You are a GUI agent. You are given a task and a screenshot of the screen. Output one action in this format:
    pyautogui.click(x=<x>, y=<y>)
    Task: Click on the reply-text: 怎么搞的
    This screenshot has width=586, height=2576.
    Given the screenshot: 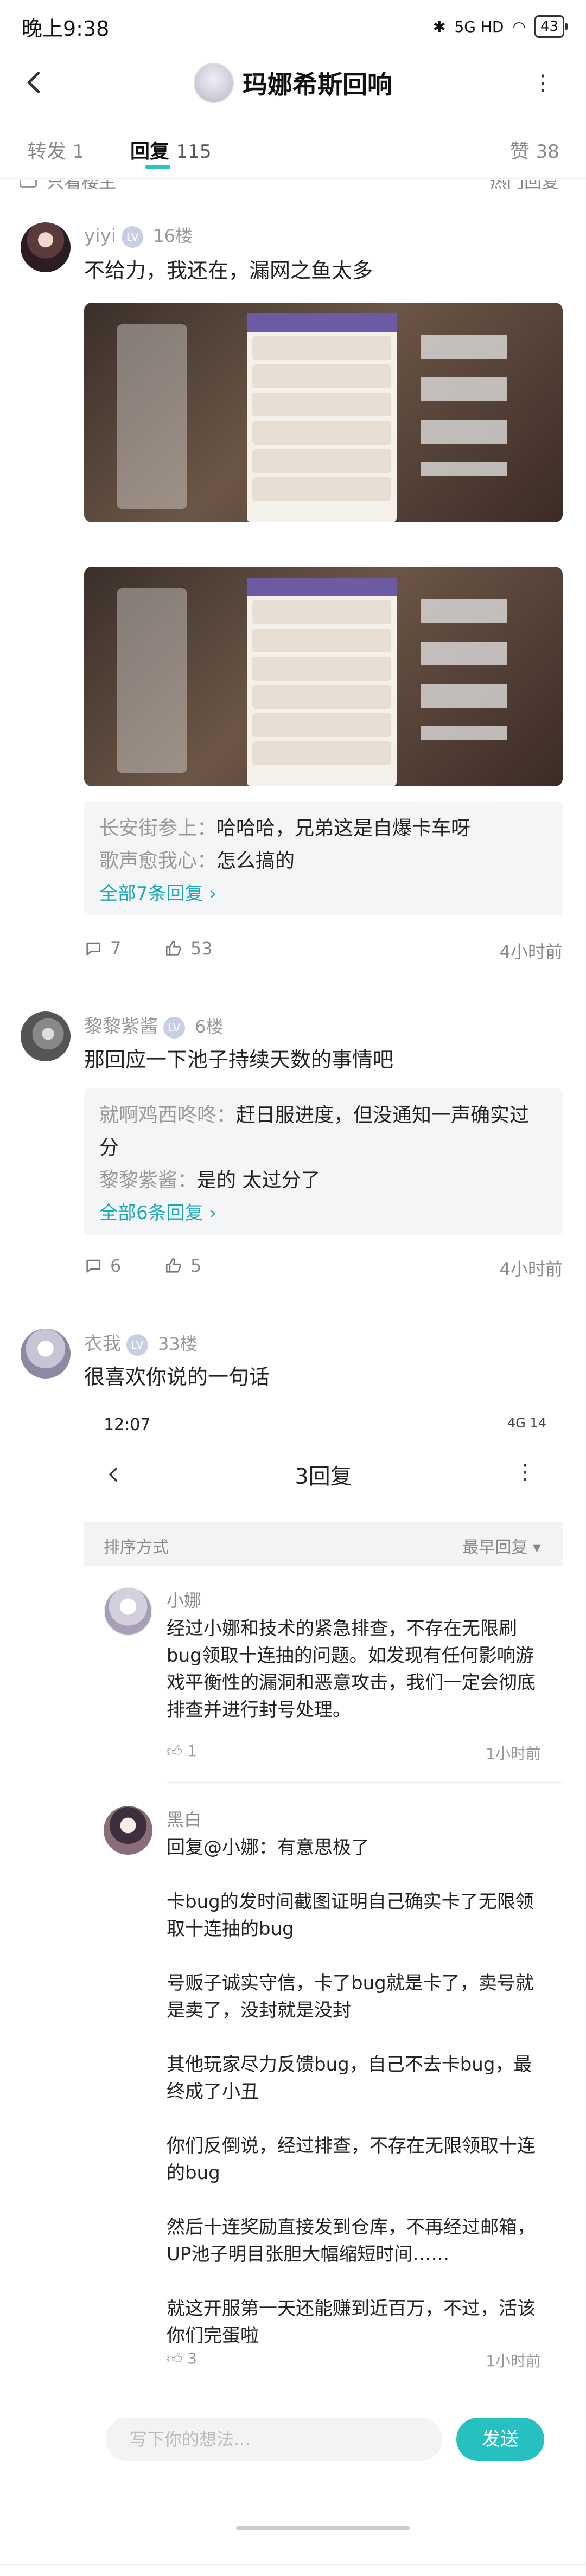 What is the action you would take?
    pyautogui.click(x=256, y=861)
    